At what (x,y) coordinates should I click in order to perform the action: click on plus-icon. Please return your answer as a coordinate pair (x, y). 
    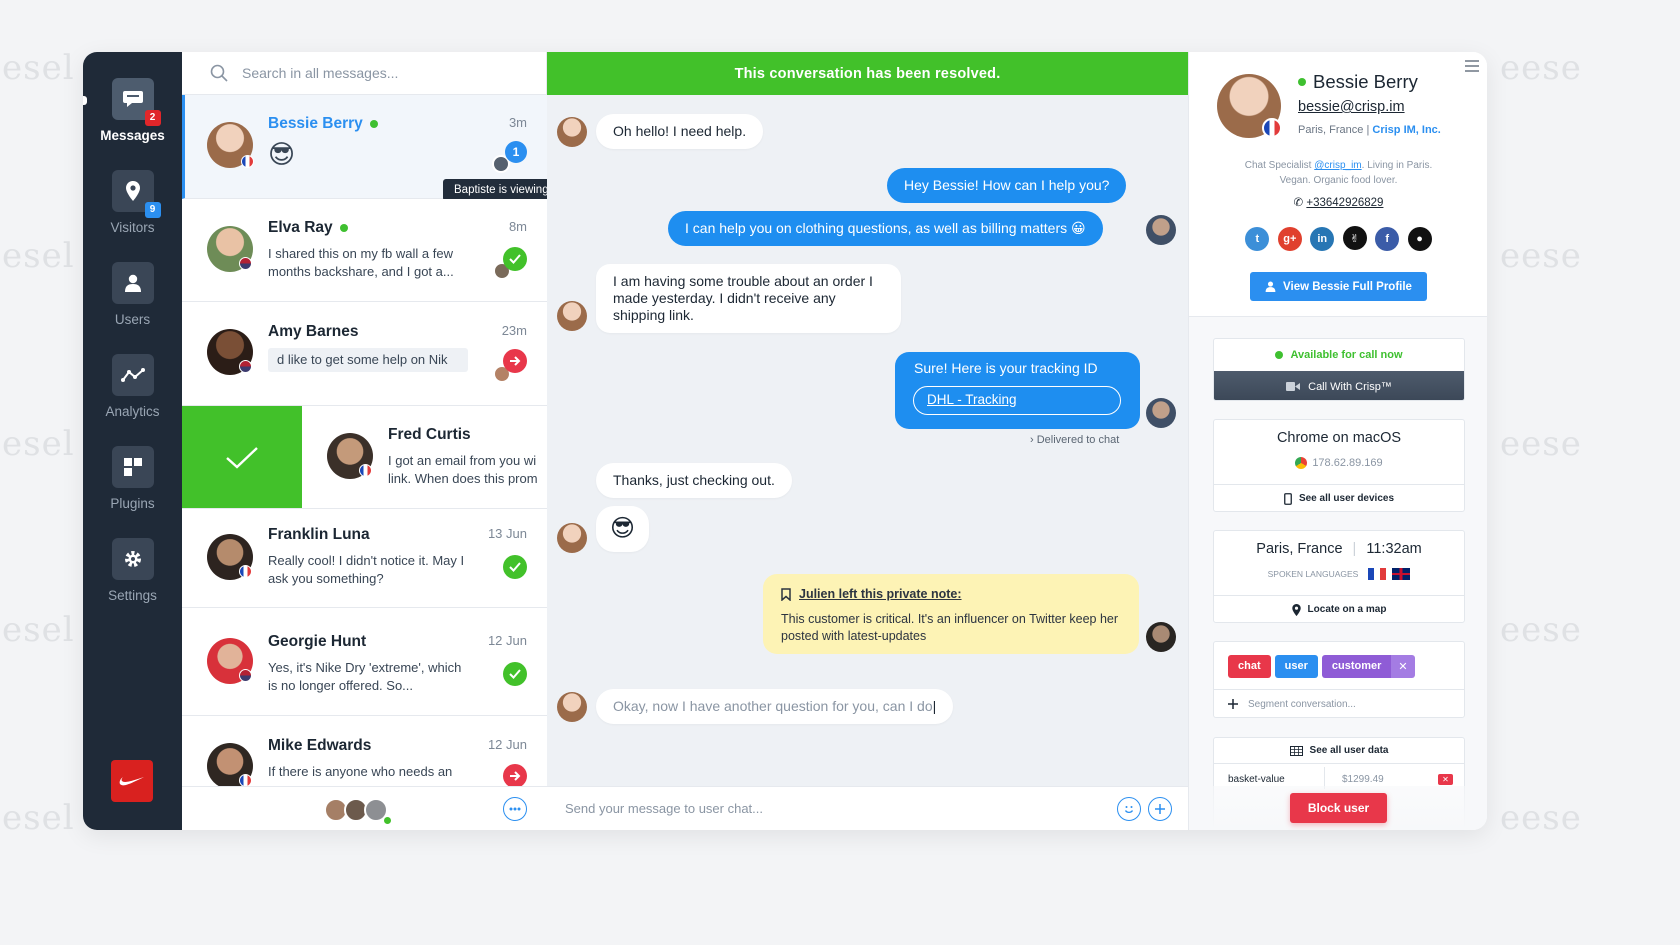
    Looking at the image, I should click on (1233, 704).